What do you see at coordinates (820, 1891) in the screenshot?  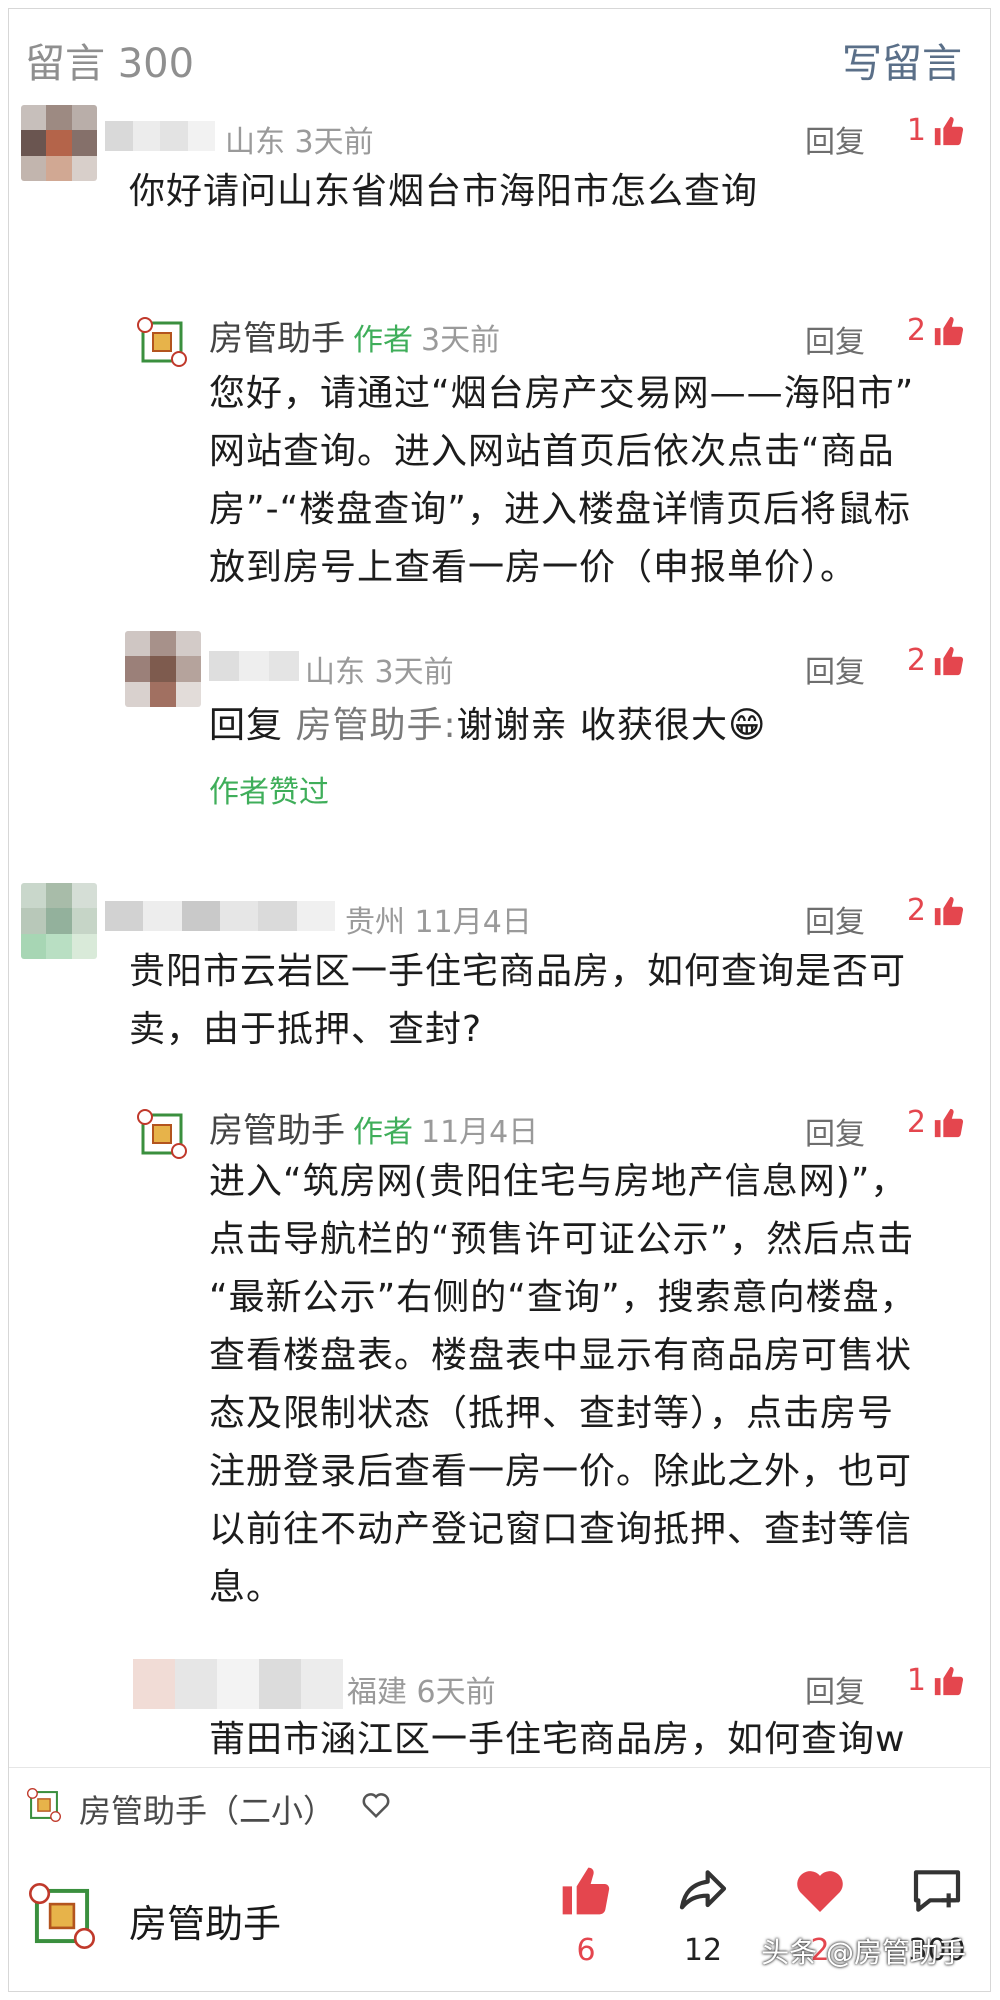 I see `heart-icon` at bounding box center [820, 1891].